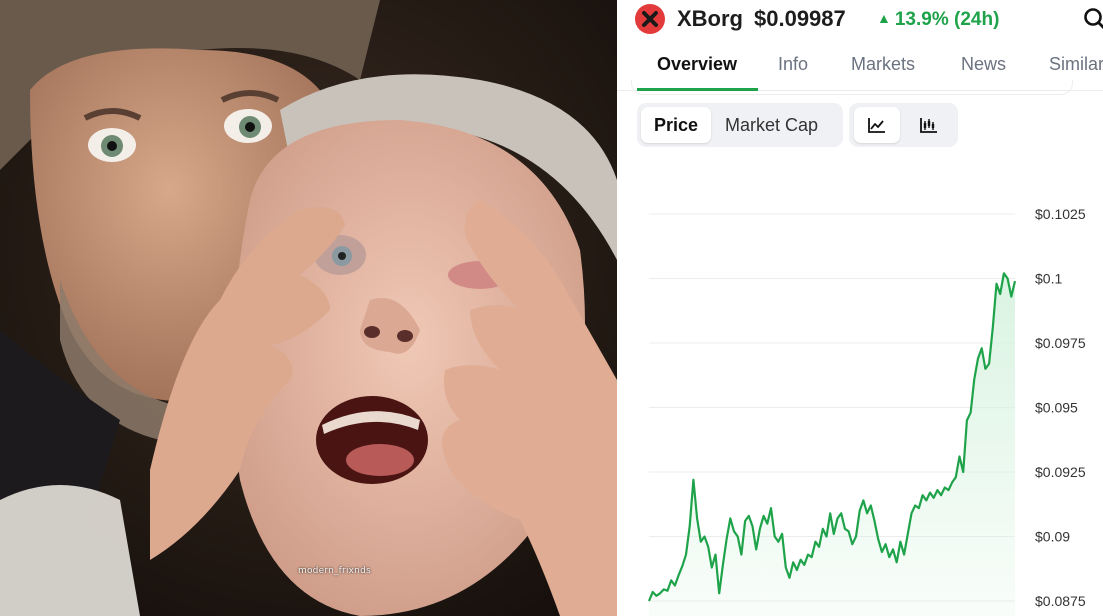 Image resolution: width=1103 pixels, height=616 pixels. Describe the element at coordinates (983, 64) in the screenshot. I see `tab-news: News` at that location.